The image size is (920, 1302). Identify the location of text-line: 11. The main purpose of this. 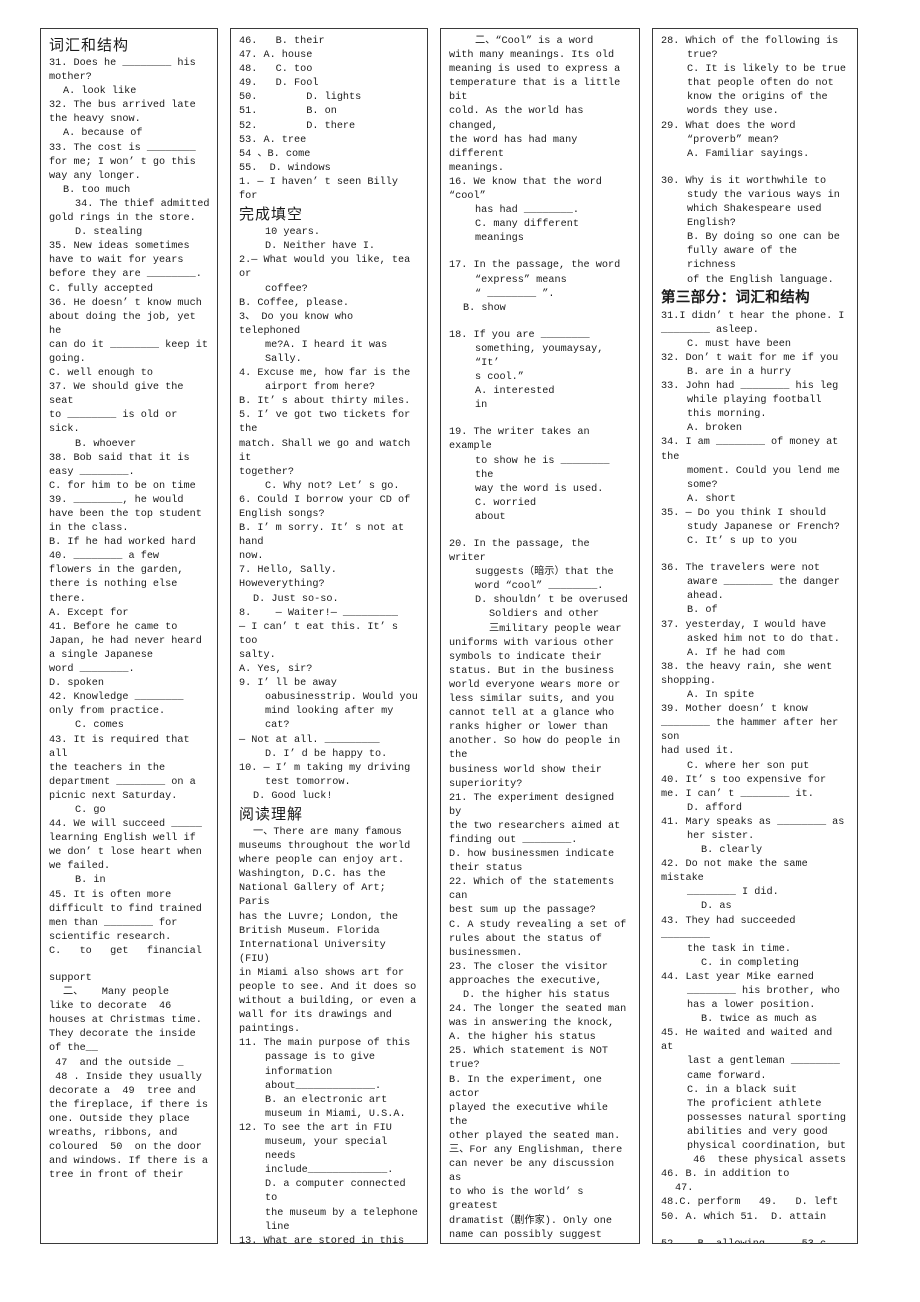
(325, 1044).